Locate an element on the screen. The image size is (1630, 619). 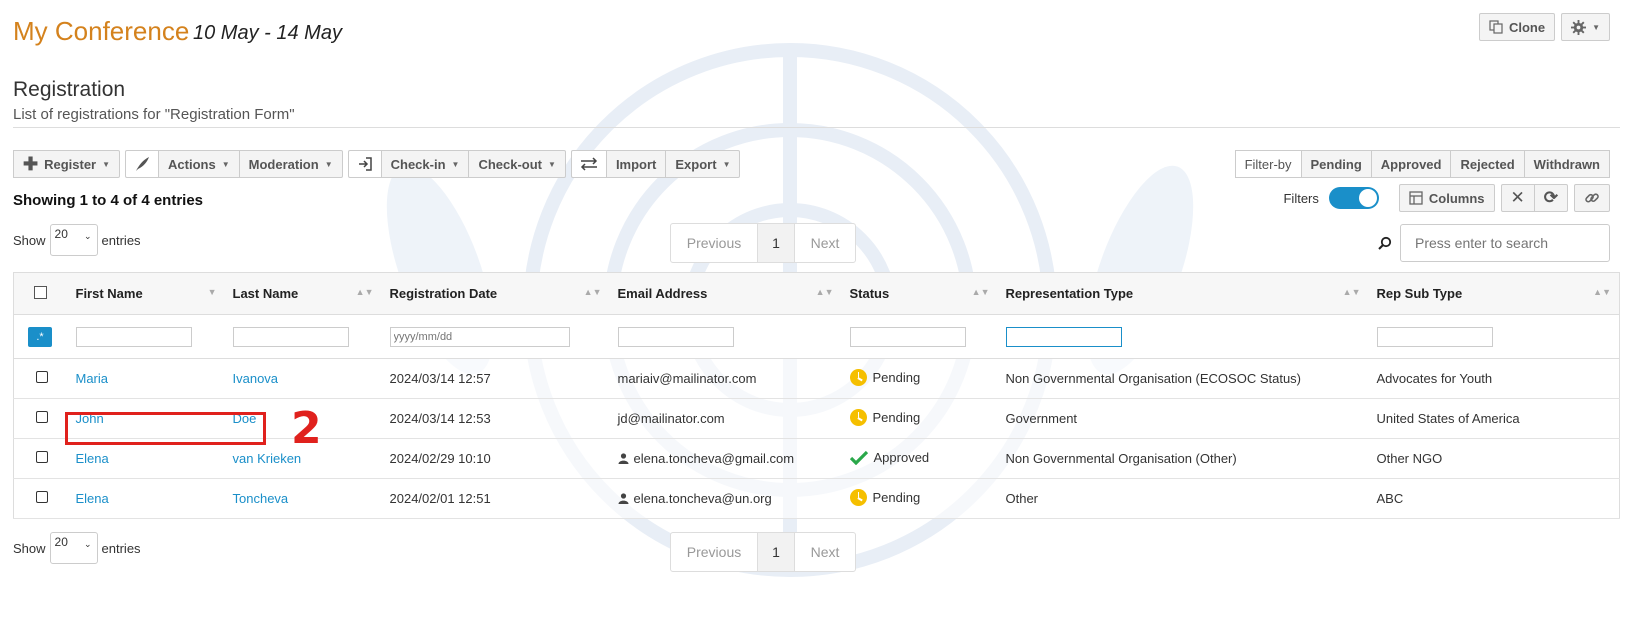
filter-rejected-button: Rejected is located at coordinates (1487, 164).